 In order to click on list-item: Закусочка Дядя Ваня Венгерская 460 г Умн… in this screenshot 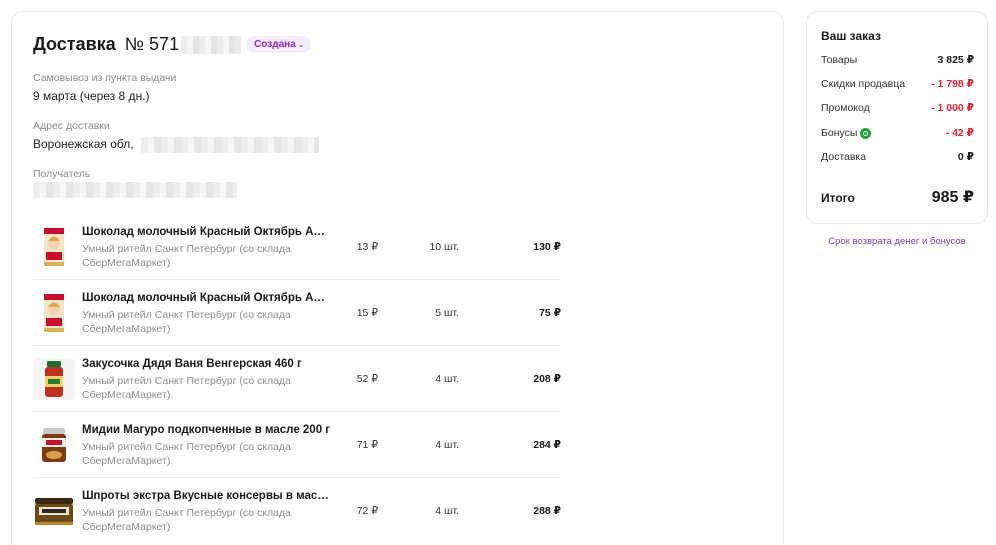, I will do `click(297, 379)`.